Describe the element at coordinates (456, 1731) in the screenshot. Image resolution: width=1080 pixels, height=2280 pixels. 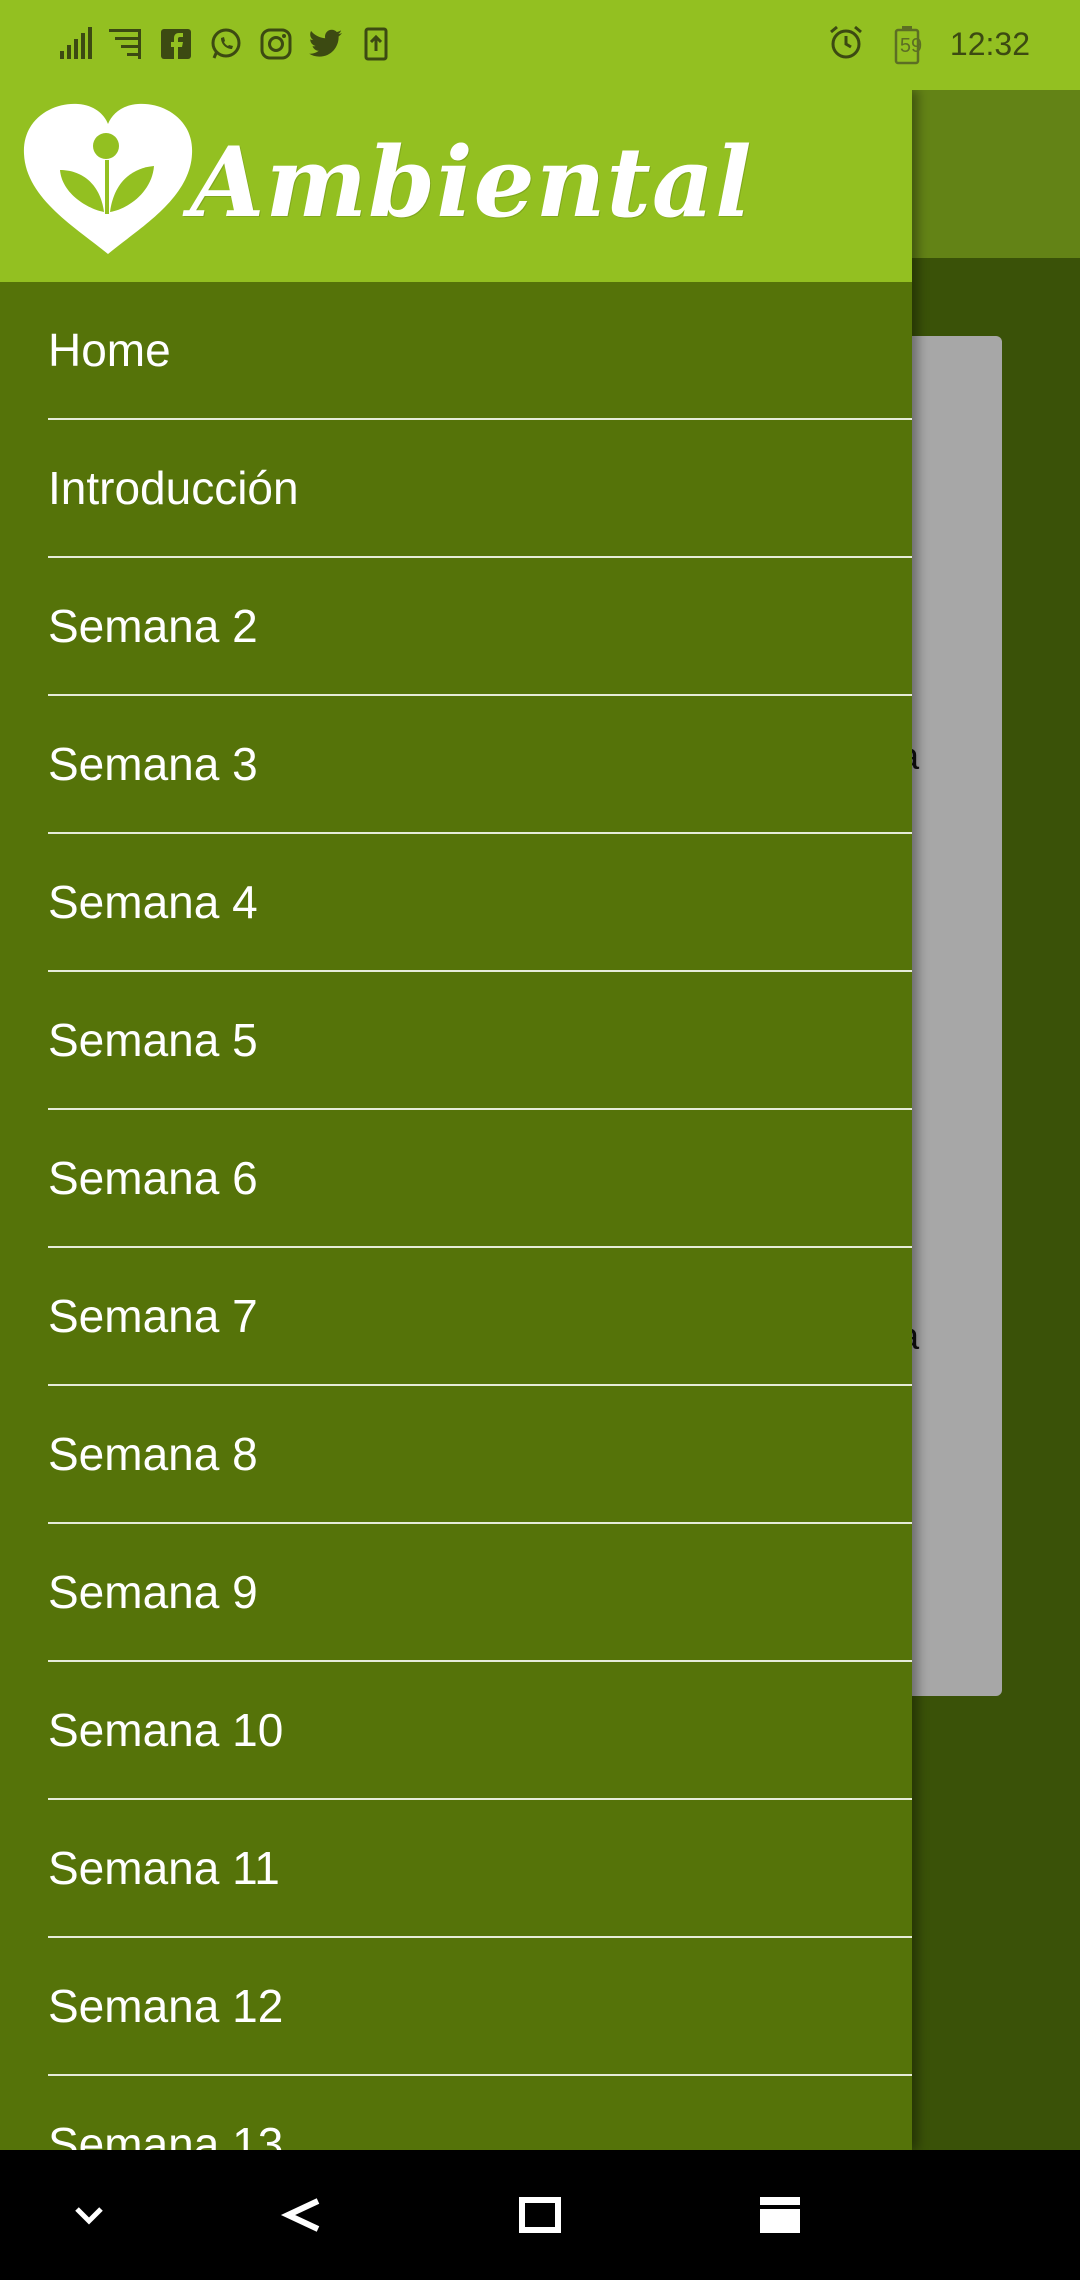
I see `drawer-menu-item: Semana 10` at that location.